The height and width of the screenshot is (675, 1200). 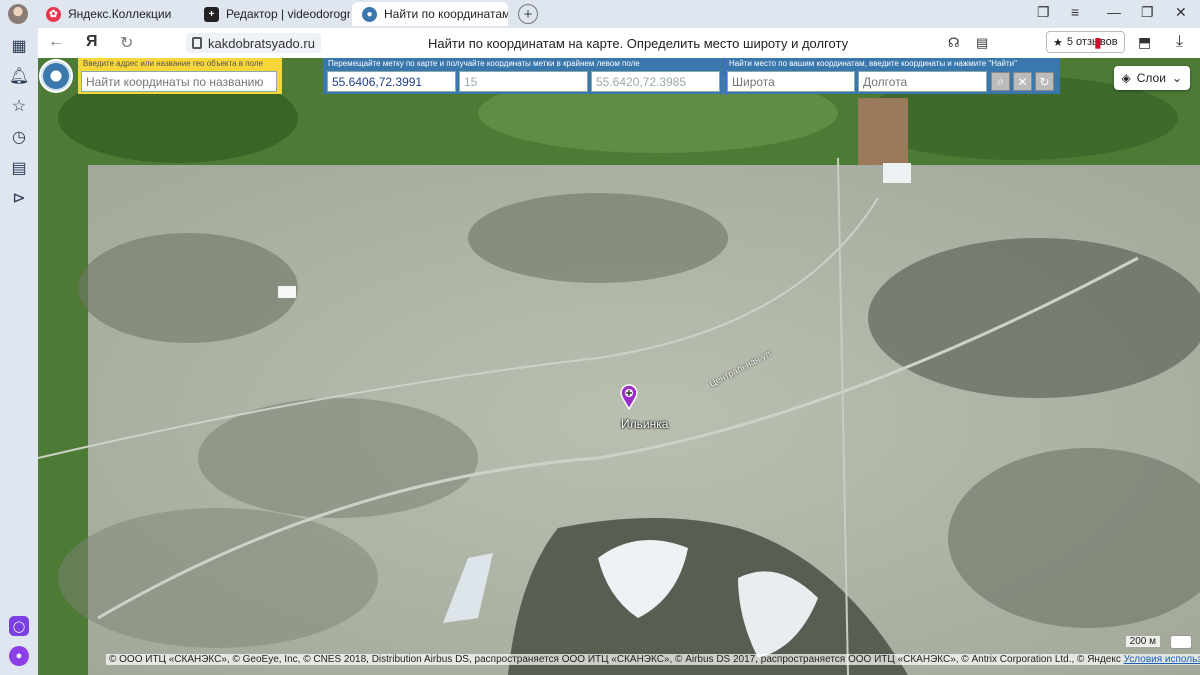 What do you see at coordinates (1144, 42) in the screenshot?
I see `share-icon: ⬒` at bounding box center [1144, 42].